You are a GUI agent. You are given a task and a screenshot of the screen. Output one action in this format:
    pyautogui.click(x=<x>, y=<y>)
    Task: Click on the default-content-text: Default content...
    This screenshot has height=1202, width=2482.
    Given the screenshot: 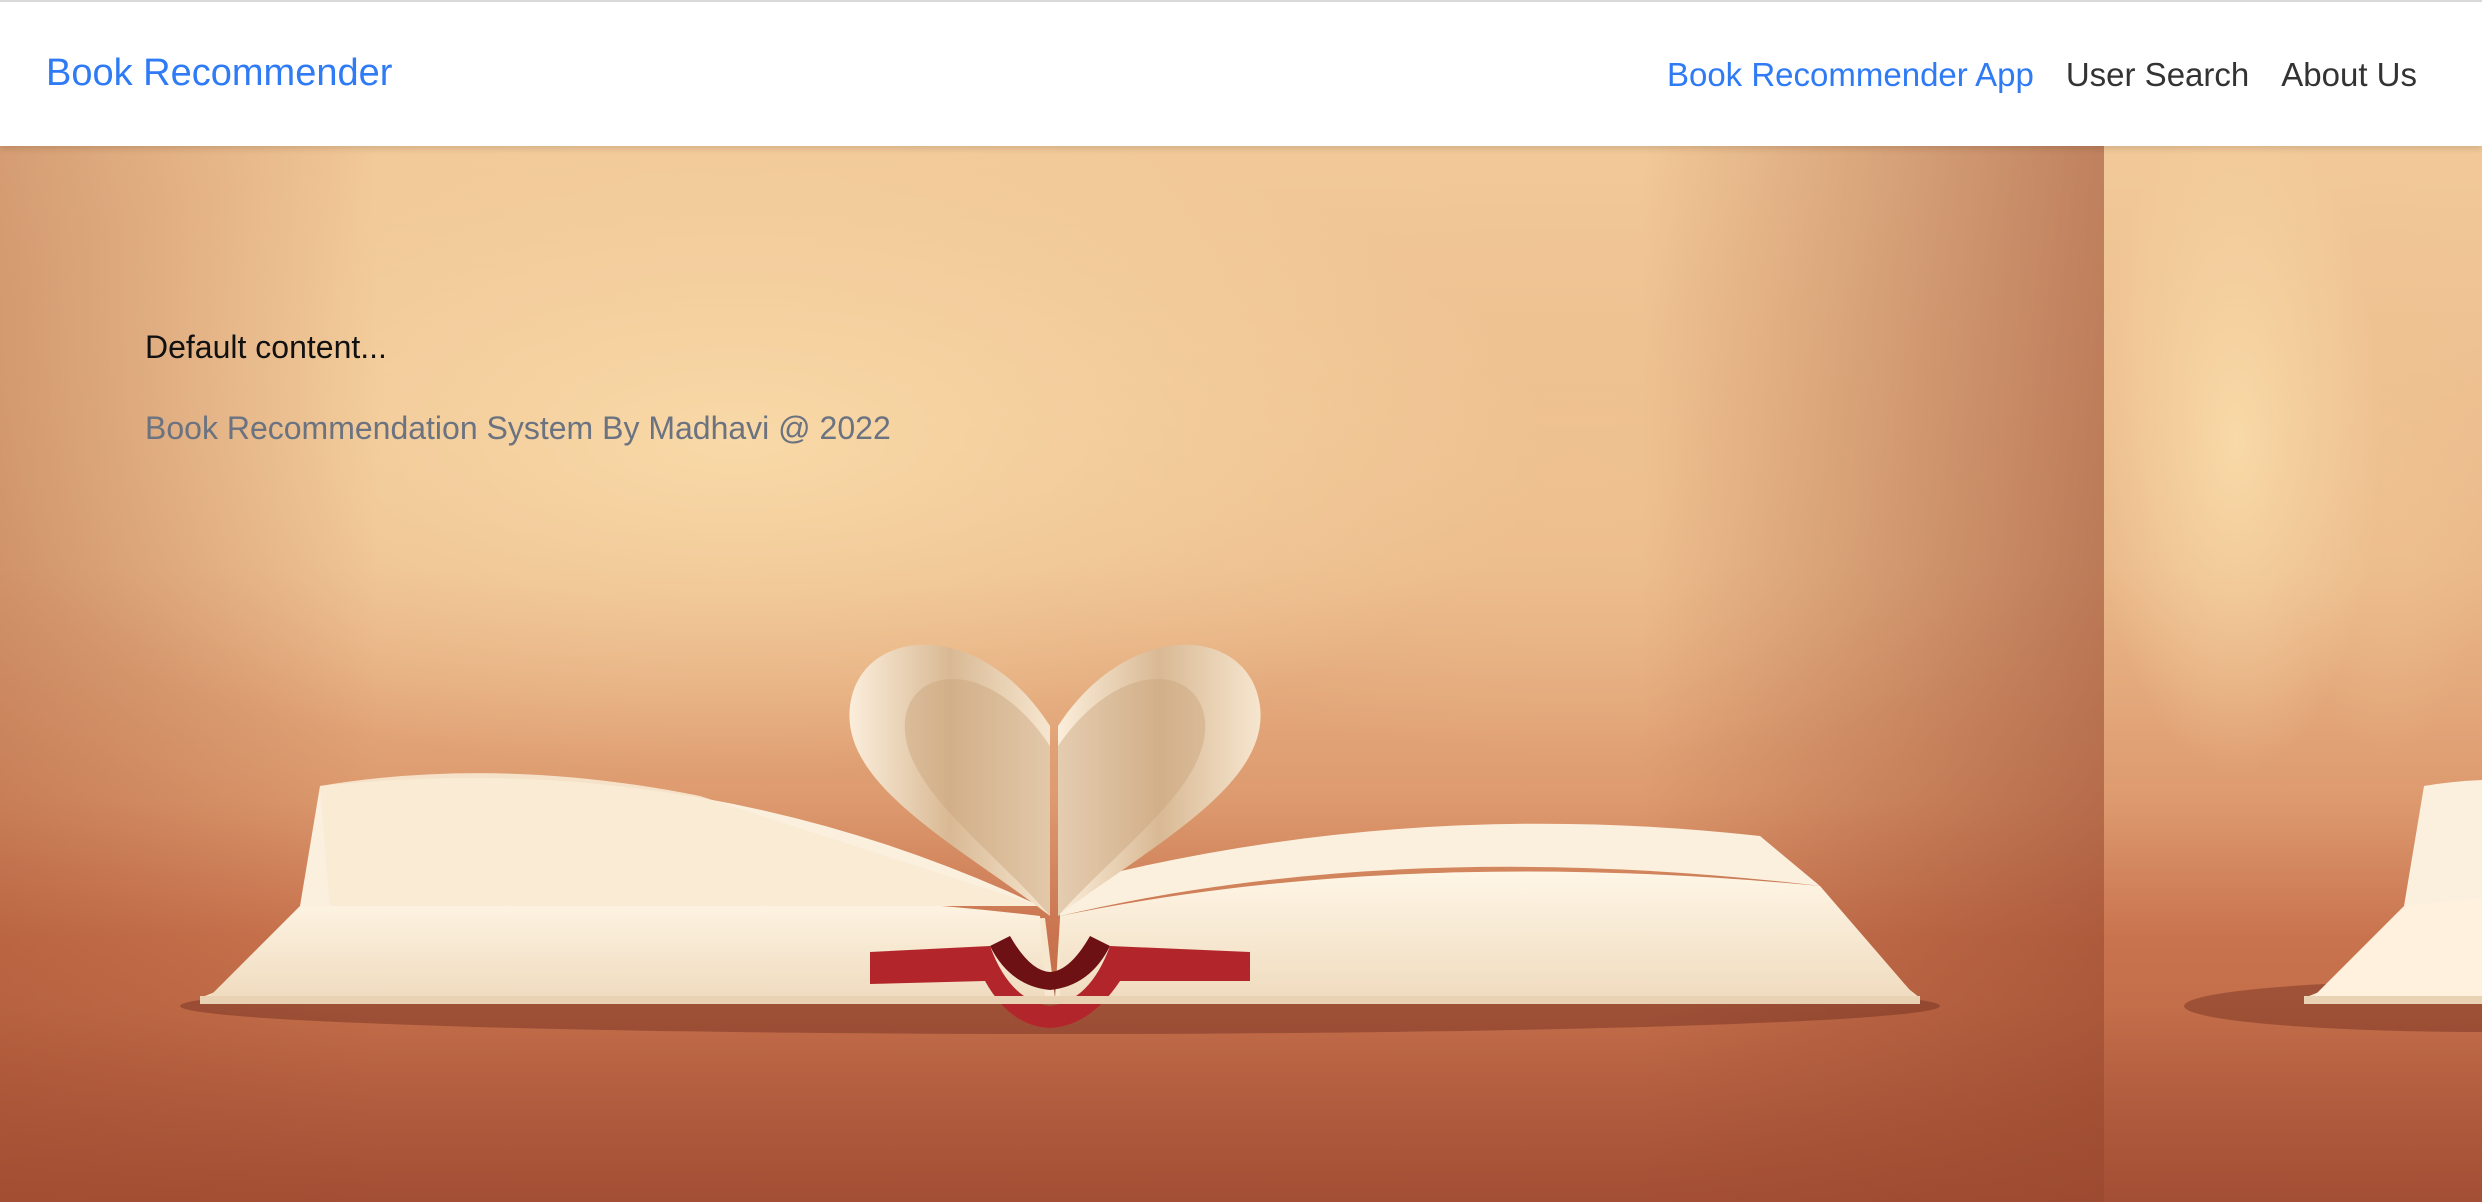 What is the action you would take?
    pyautogui.click(x=266, y=347)
    